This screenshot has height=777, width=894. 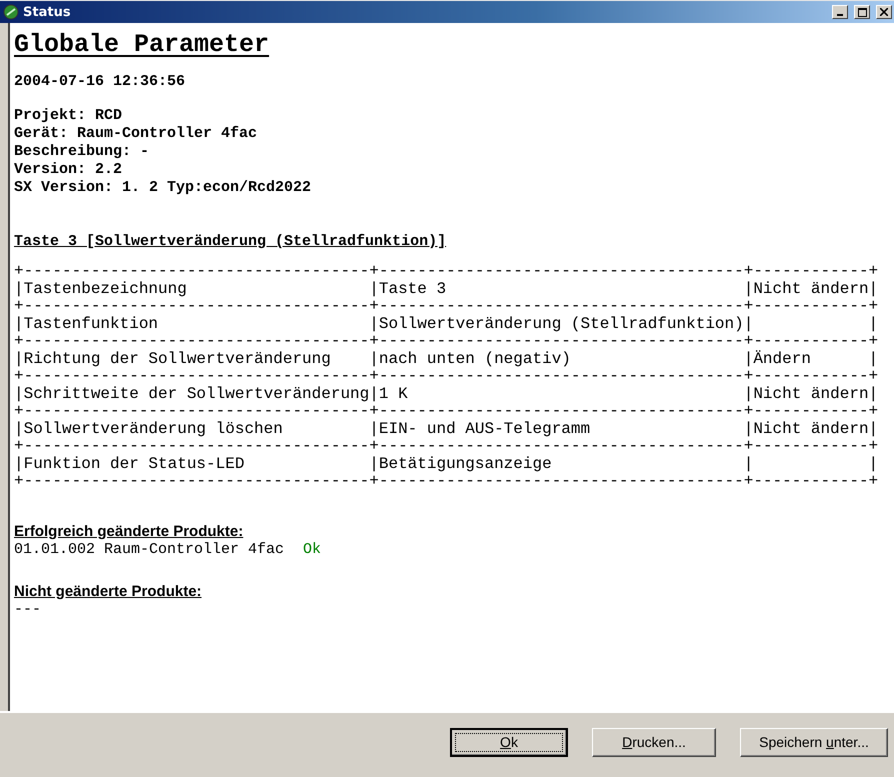 I want to click on close-button, so click(x=884, y=12).